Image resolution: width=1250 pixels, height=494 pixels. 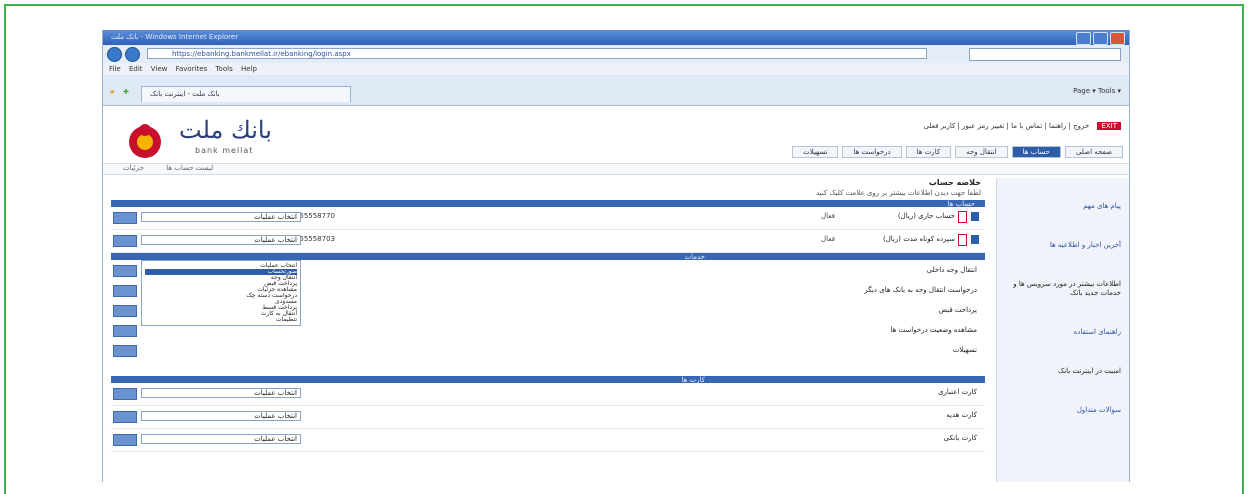 I want to click on service-label: مشاهده وضعیت درخواست ها, so click(x=934, y=330).